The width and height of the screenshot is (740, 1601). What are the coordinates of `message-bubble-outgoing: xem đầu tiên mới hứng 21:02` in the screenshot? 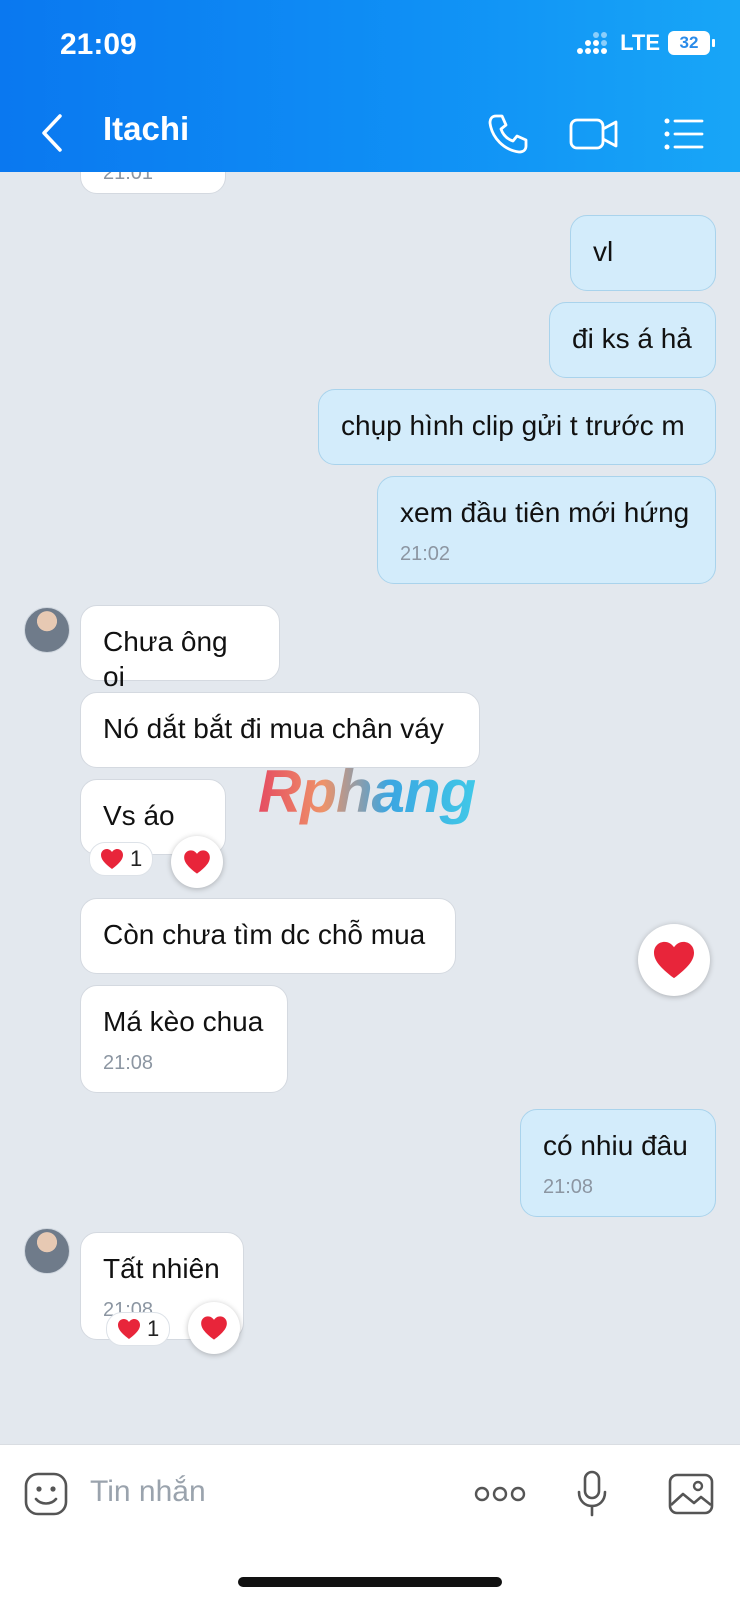 It's located at (546, 530).